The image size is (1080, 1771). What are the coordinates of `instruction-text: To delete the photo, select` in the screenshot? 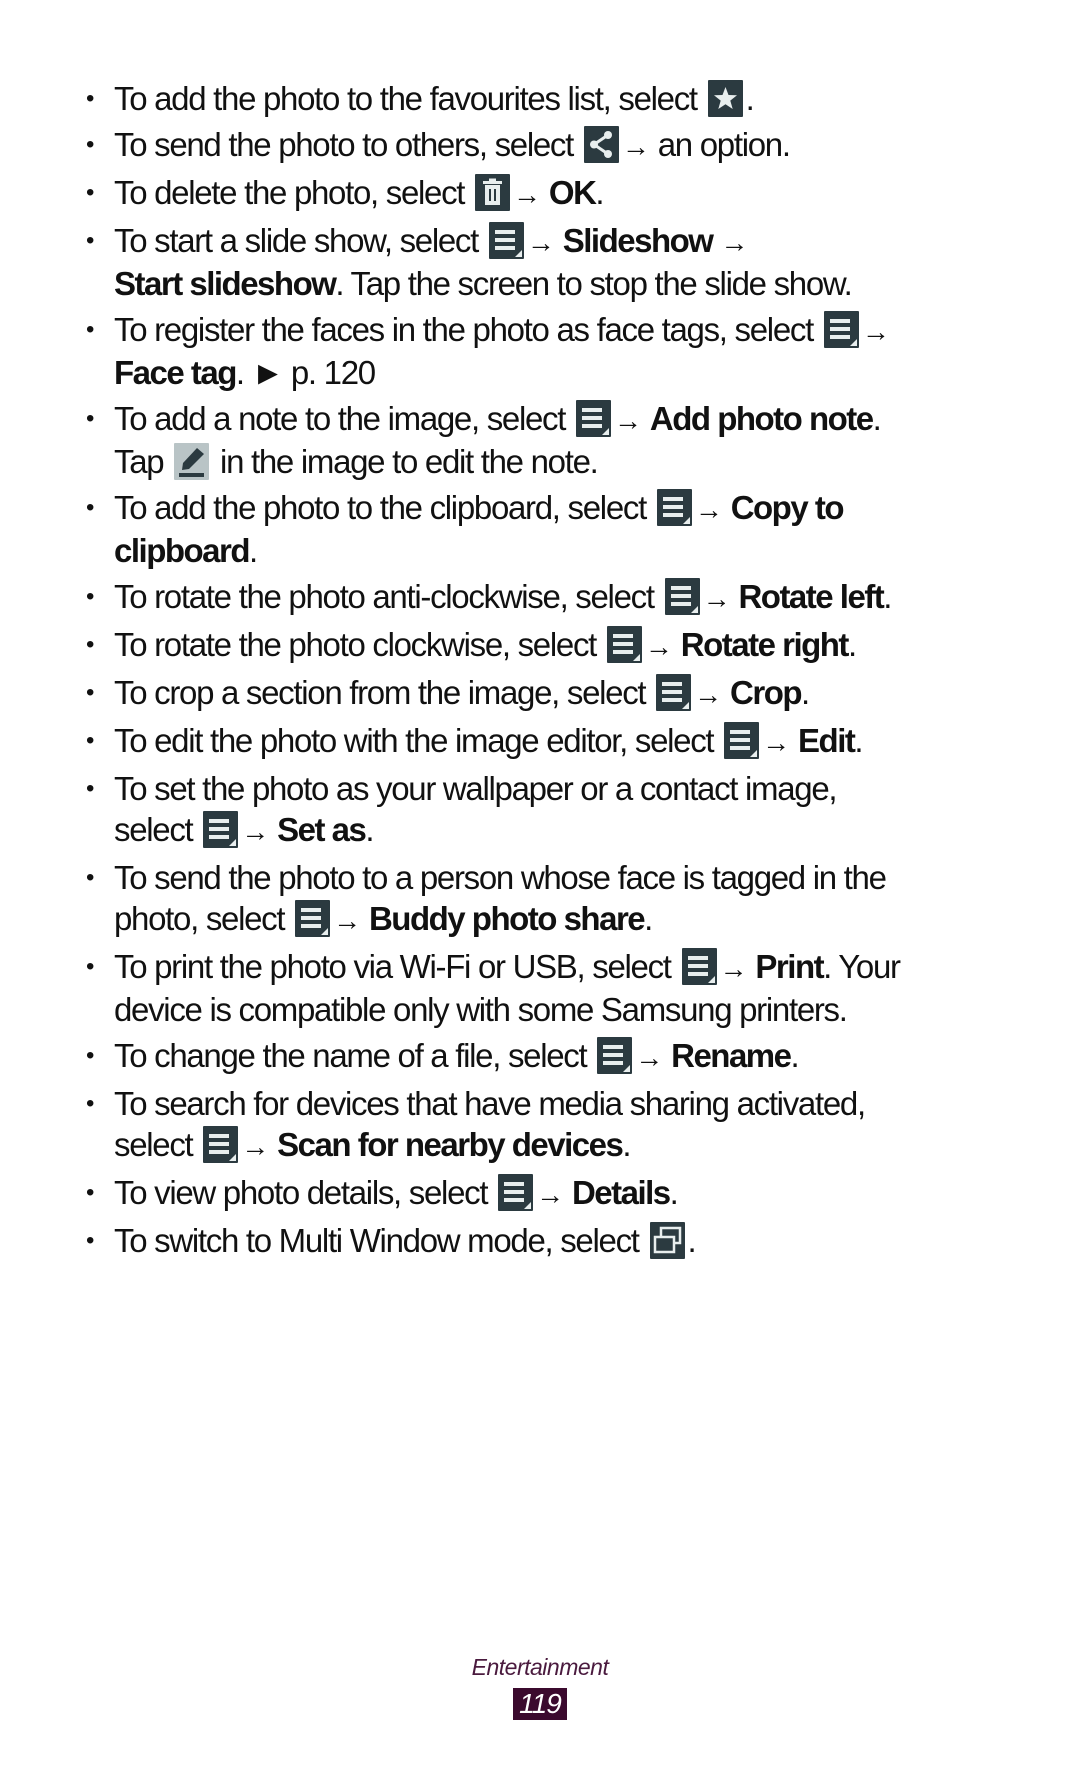 It's located at (293, 192).